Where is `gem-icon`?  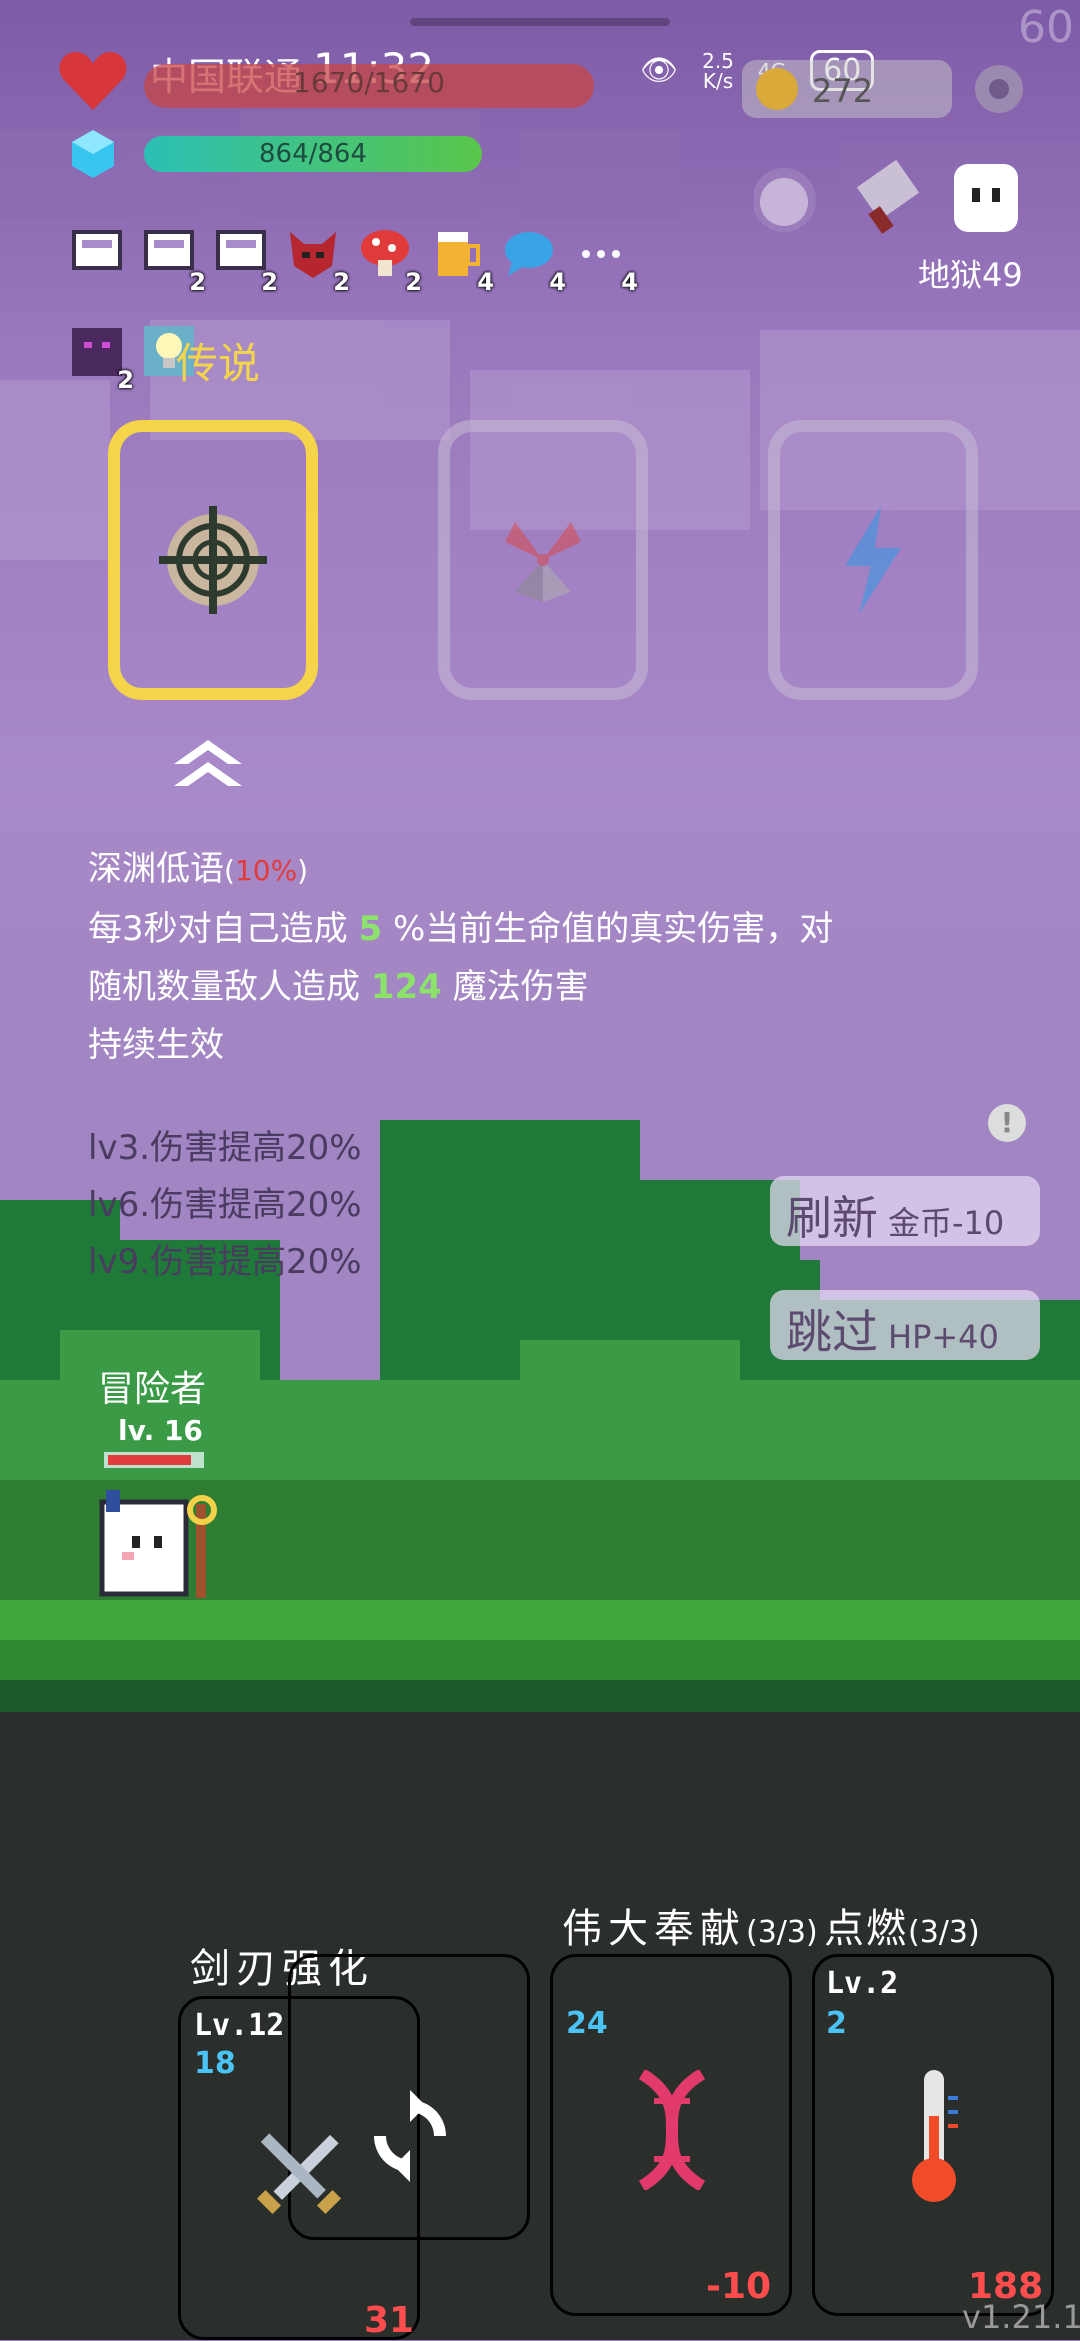
gem-icon is located at coordinates (93, 154).